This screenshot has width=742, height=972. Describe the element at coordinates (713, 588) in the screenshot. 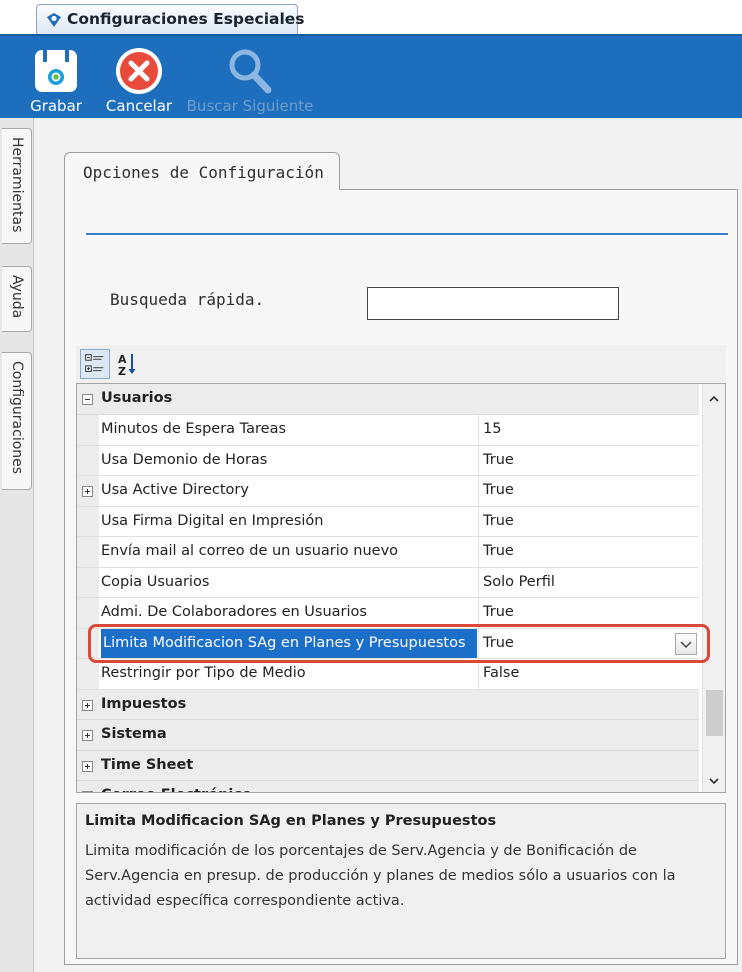

I see `vertical-scrollbar` at that location.